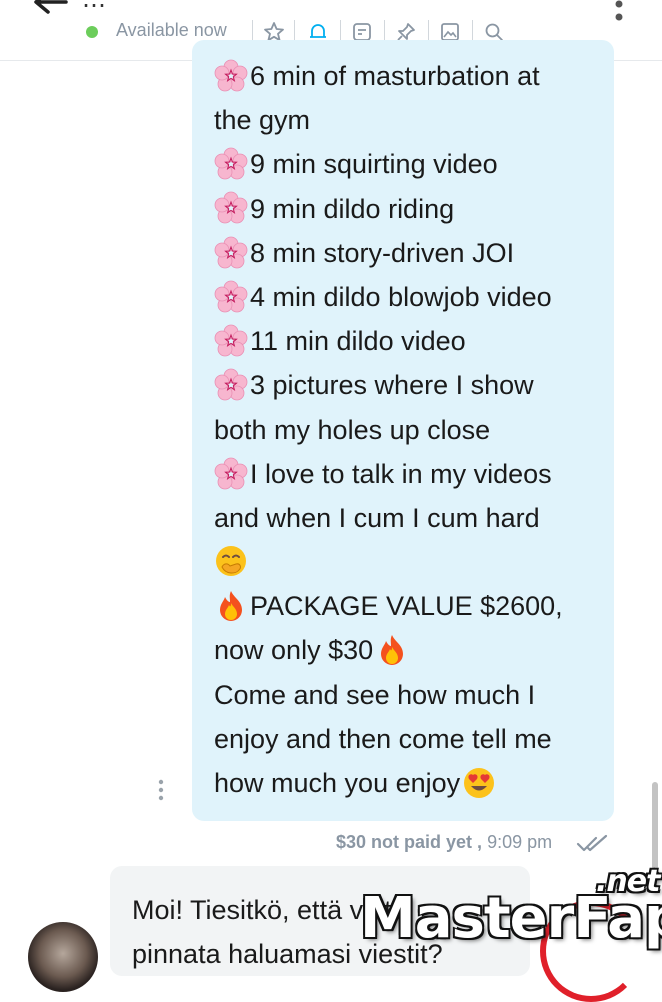 The width and height of the screenshot is (662, 1002). Describe the element at coordinates (479, 783) in the screenshot. I see `heart-eyes-emoji-icon` at that location.